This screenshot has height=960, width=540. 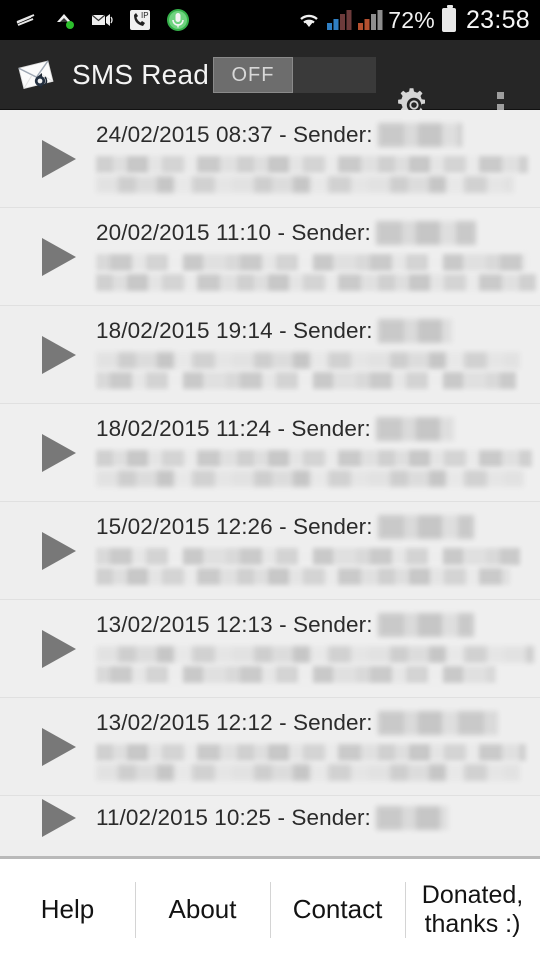 What do you see at coordinates (64, 20) in the screenshot?
I see `cloud-sync-icon` at bounding box center [64, 20].